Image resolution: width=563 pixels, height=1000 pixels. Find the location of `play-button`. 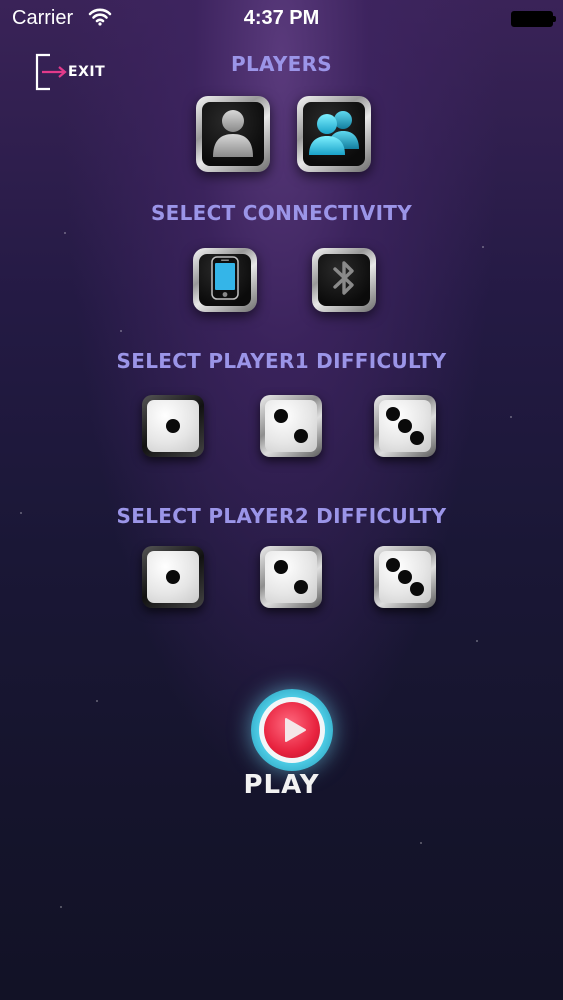

play-button is located at coordinates (292, 730).